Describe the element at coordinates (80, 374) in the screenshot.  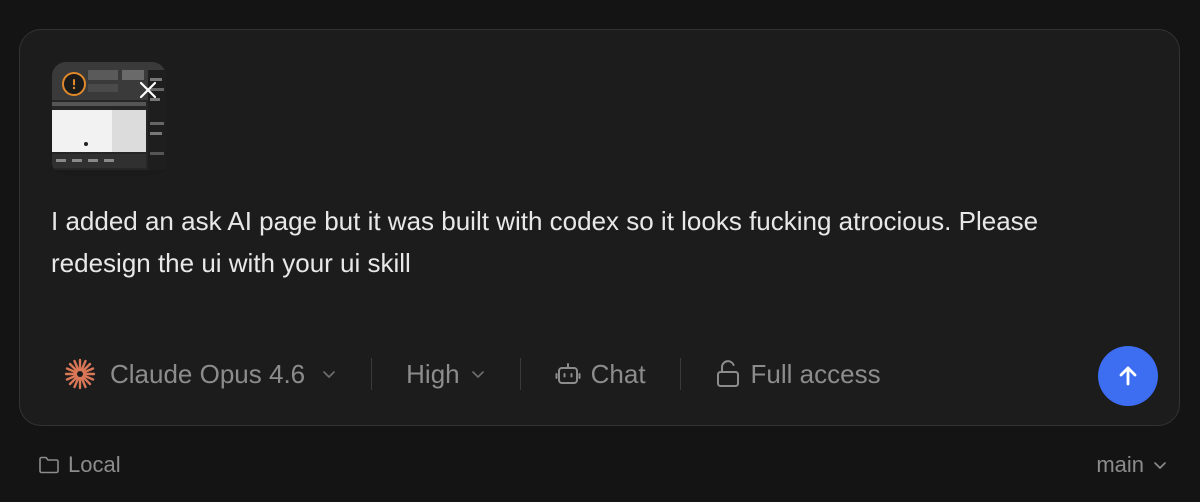
I see `claude-sparkle-icon` at that location.